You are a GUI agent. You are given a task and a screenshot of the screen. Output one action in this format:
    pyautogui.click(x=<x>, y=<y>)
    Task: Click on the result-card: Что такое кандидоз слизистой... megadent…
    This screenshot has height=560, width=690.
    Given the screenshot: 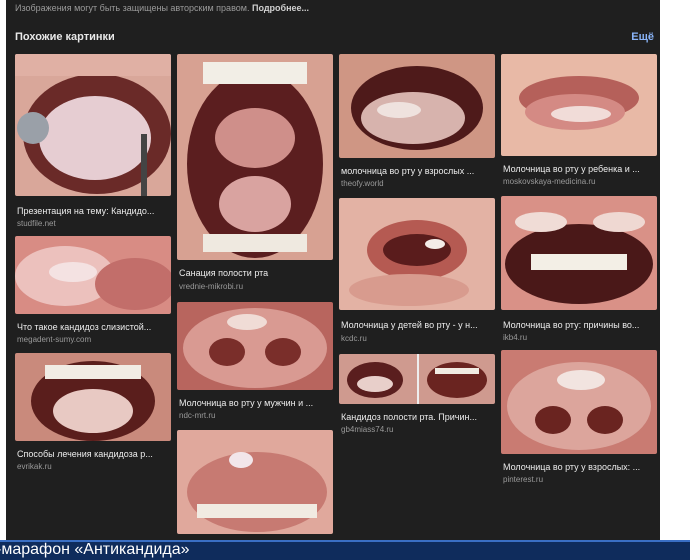 What is the action you would take?
    pyautogui.click(x=93, y=291)
    